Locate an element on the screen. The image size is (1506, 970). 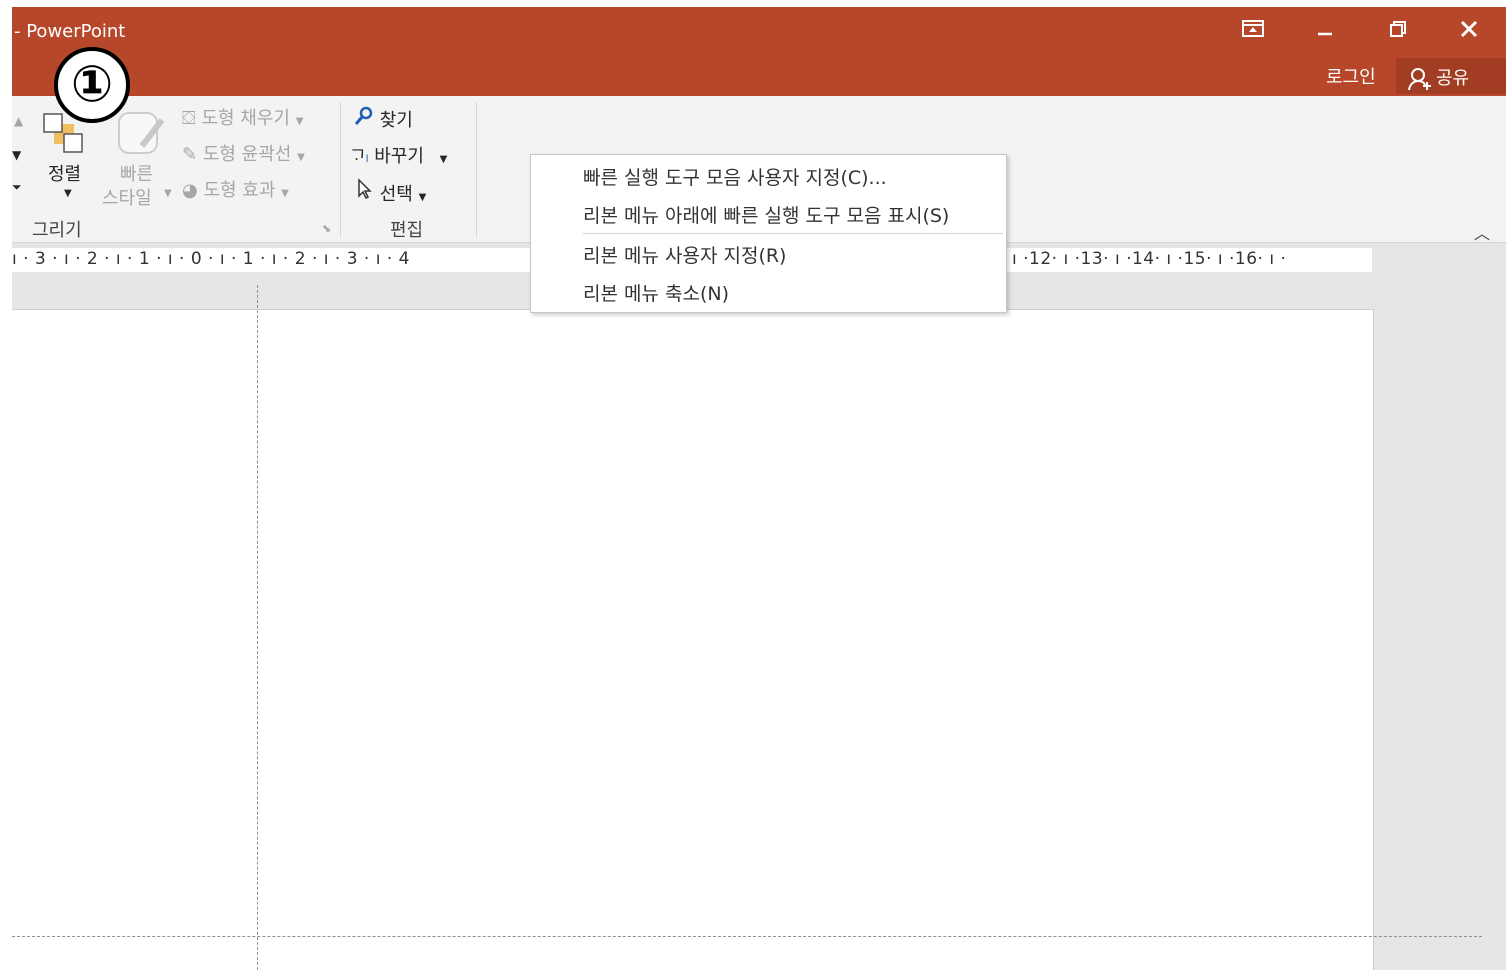
quick-styles-button is located at coordinates (141, 135).